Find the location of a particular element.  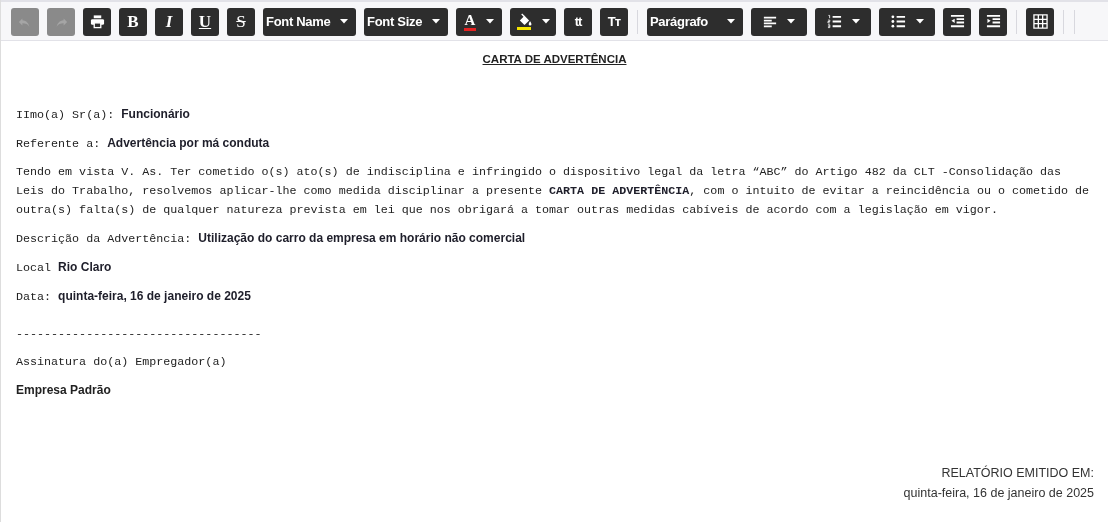

field-line: IImo(a) Sr(a): Funcionário is located at coordinates (103, 115).